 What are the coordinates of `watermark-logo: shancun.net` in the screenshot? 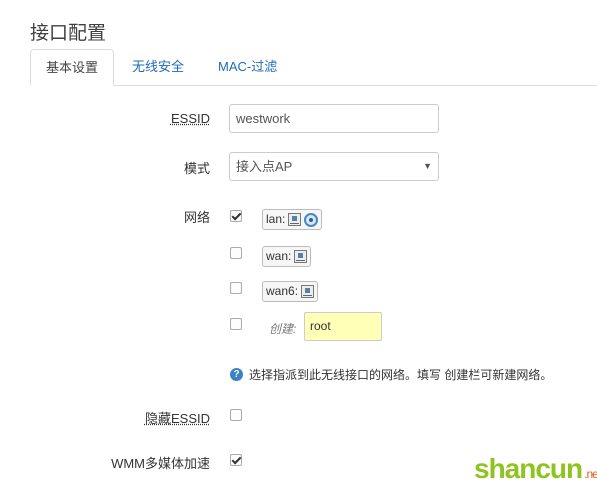 It's located at (535, 469).